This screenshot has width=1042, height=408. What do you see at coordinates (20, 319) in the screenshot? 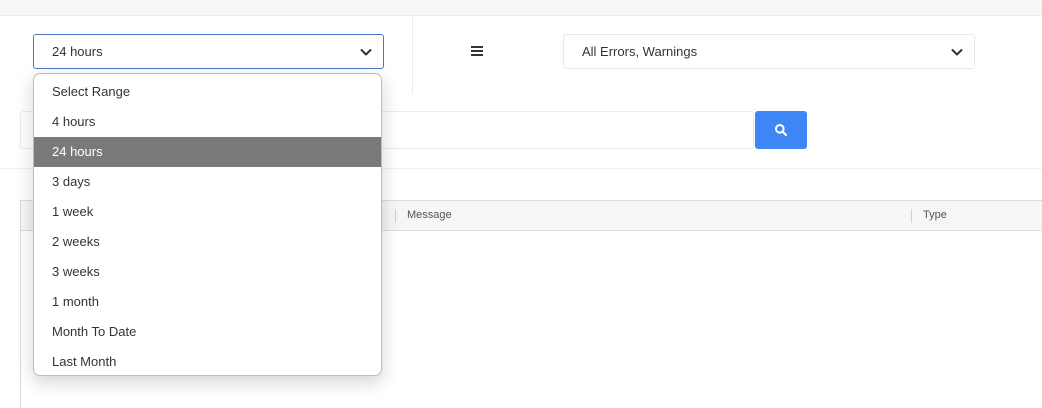
I see `grid-body-border` at bounding box center [20, 319].